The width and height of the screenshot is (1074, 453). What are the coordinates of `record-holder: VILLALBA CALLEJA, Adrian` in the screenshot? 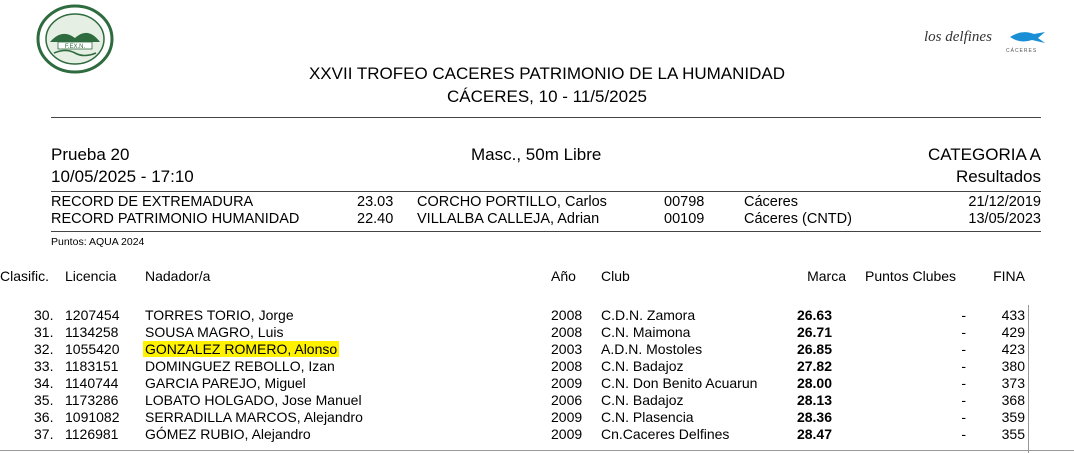 It's located at (508, 219).